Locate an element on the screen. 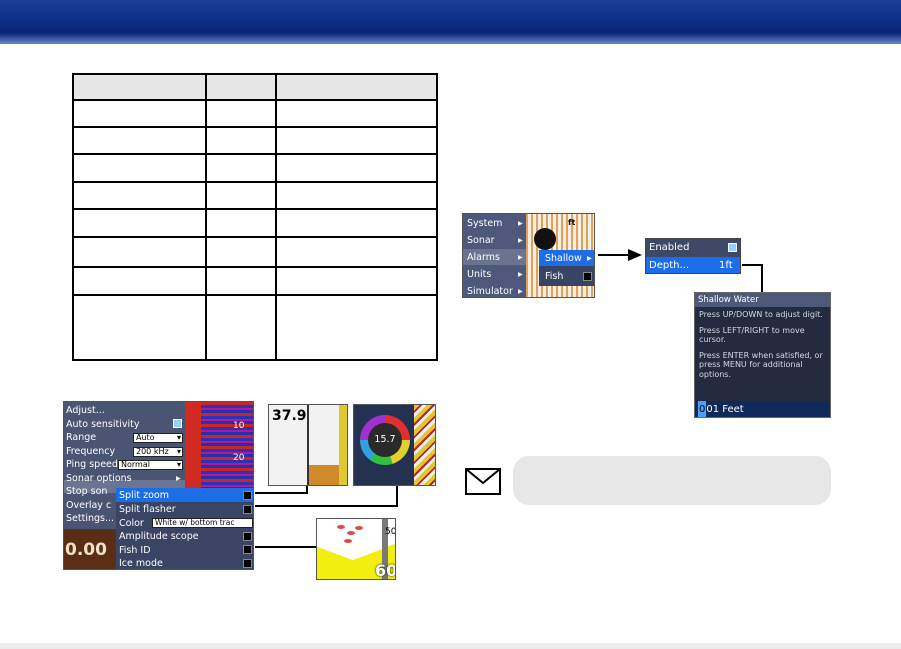 The height and width of the screenshot is (649, 901). color-dropdown: White w/ bottom trac is located at coordinates (202, 523).